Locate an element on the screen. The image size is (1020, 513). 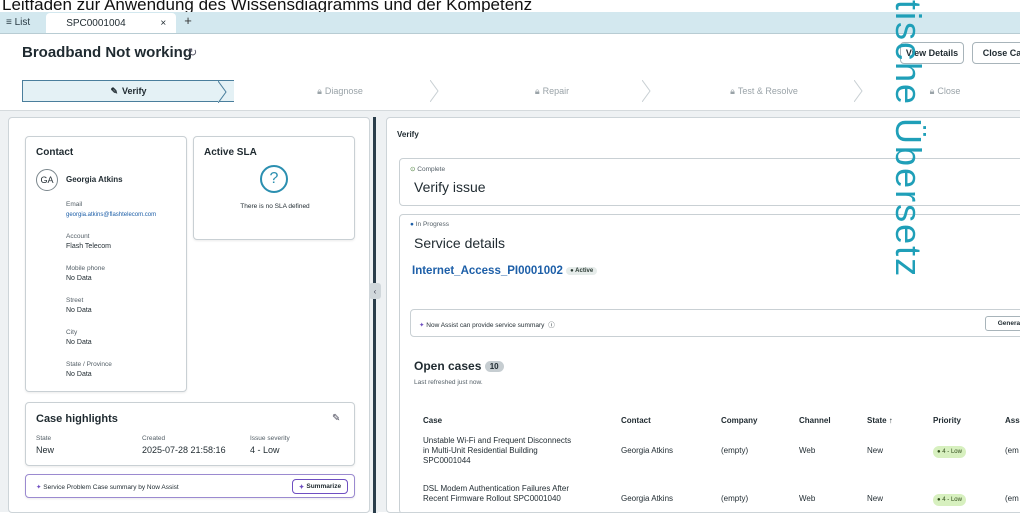
col-priority: Priority is located at coordinates (947, 420).